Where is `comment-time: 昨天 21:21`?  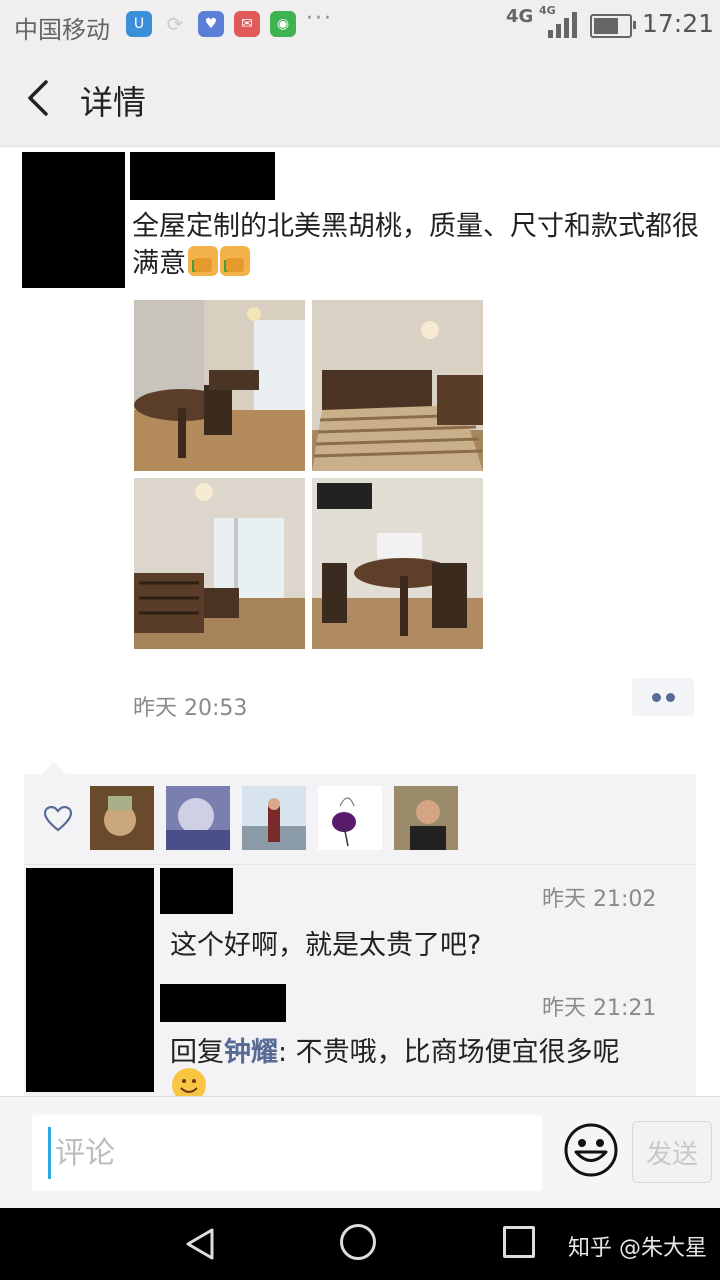
comment-time: 昨天 21:21 is located at coordinates (599, 1008).